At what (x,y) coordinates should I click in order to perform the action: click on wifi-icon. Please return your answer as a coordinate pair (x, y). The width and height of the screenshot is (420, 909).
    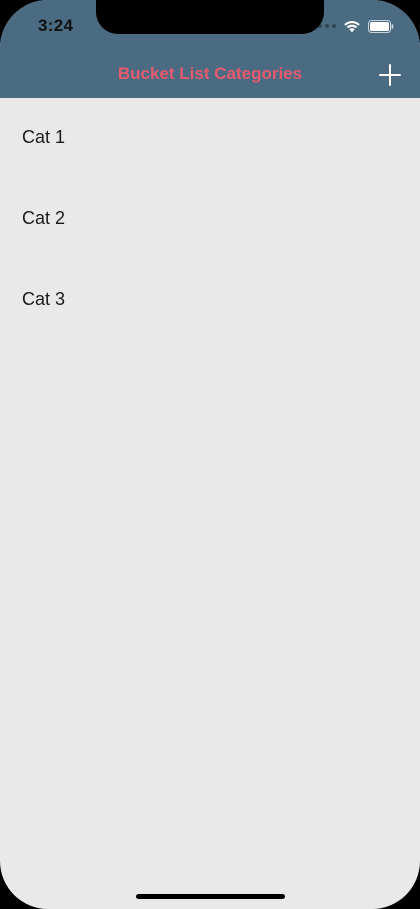
    Looking at the image, I should click on (352, 27).